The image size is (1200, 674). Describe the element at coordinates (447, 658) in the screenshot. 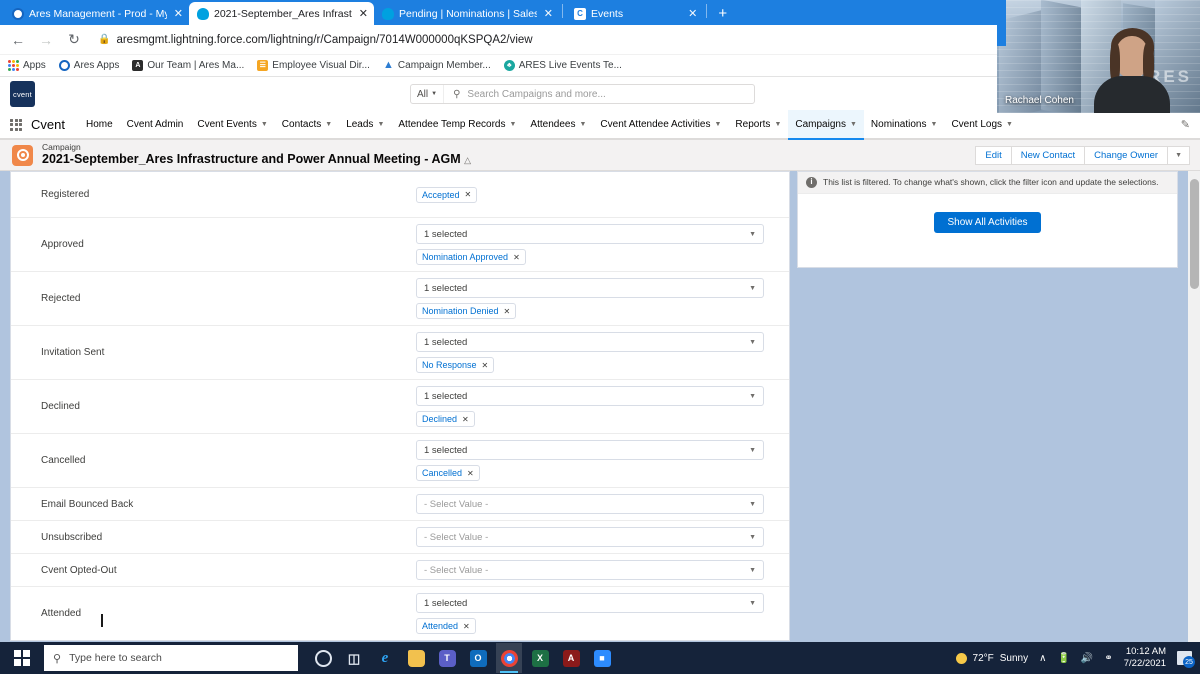

I see `microsoft-teams-button: T` at that location.